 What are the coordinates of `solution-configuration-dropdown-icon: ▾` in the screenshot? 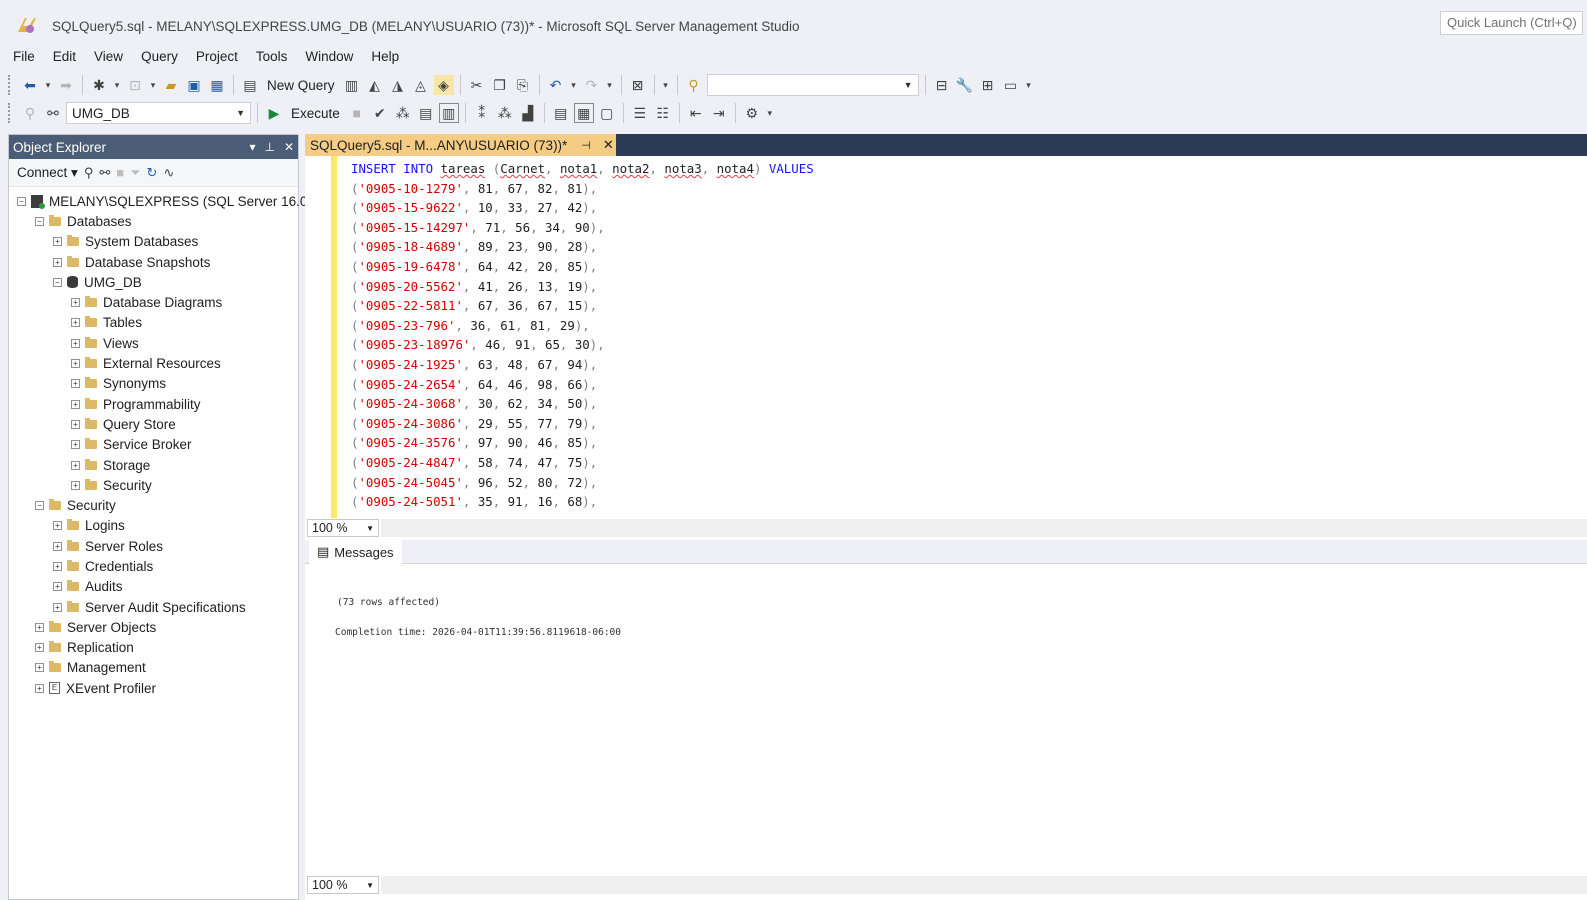 It's located at (666, 85).